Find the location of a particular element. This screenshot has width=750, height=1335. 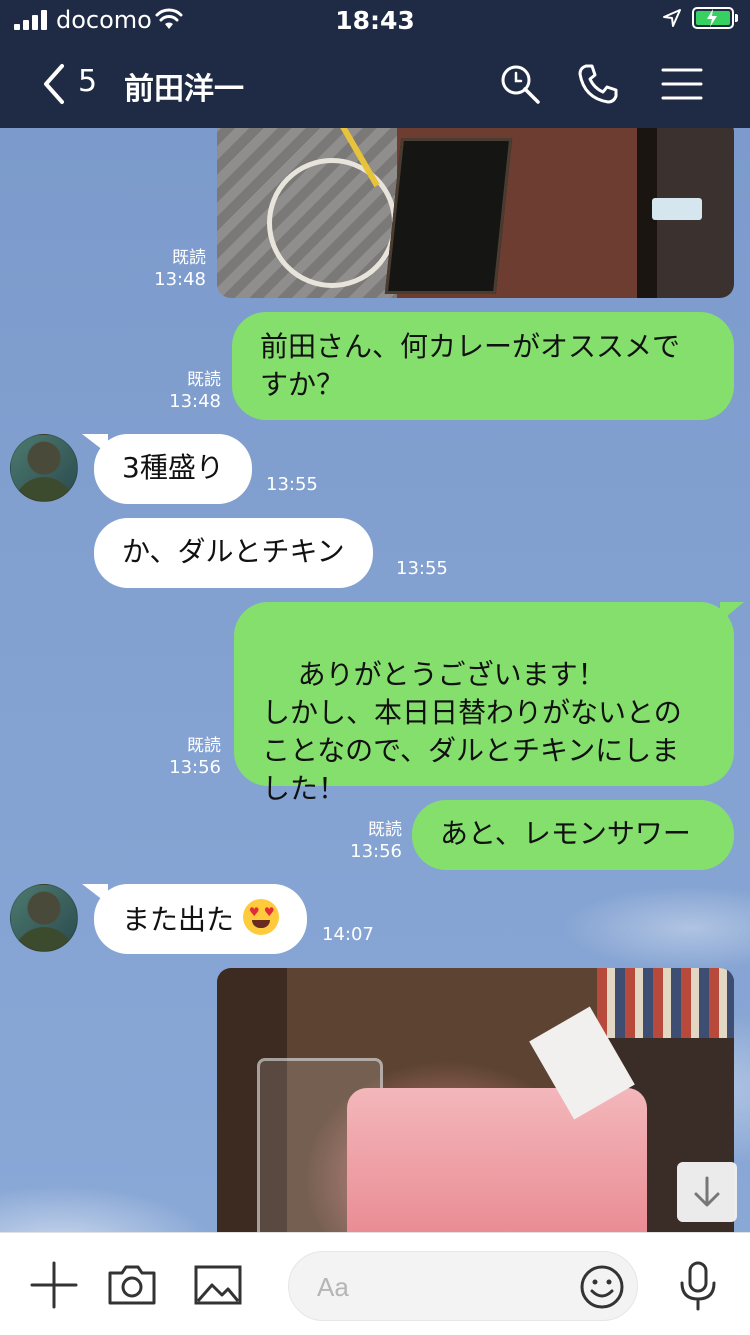

microphone-icon is located at coordinates (698, 1285).